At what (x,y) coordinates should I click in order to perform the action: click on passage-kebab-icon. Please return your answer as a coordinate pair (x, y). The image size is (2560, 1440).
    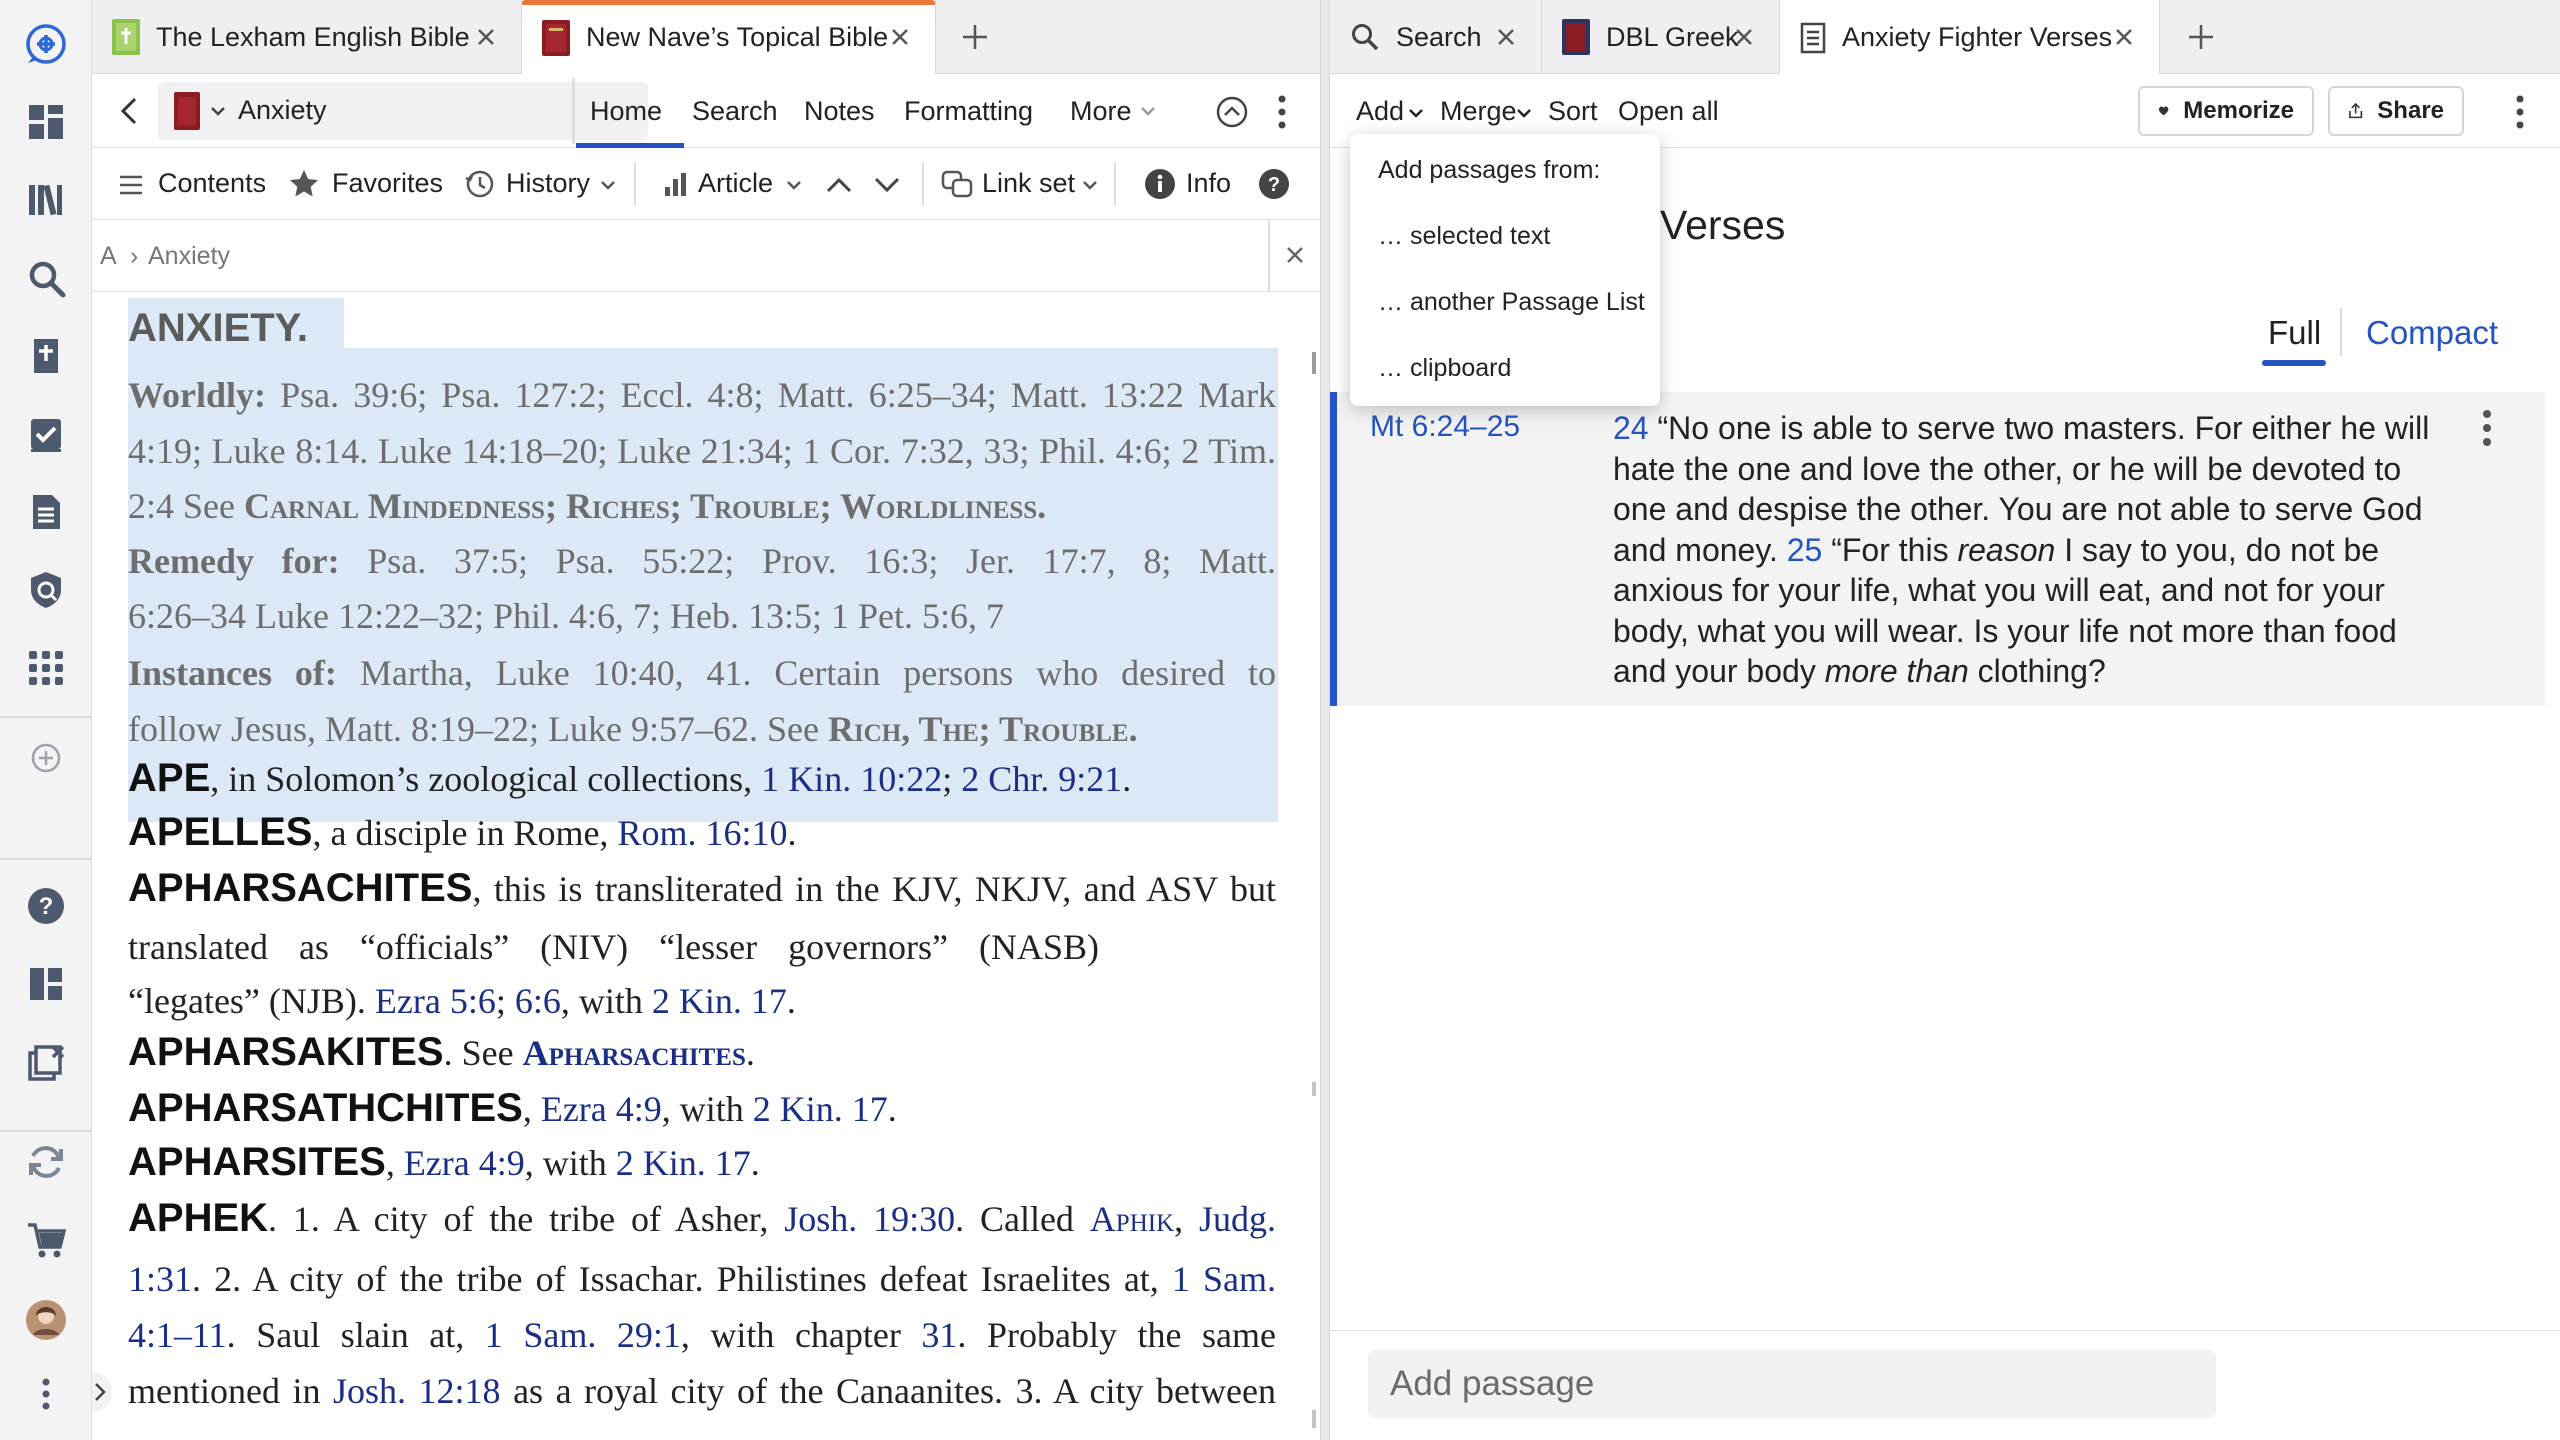
    Looking at the image, I should click on (2487, 428).